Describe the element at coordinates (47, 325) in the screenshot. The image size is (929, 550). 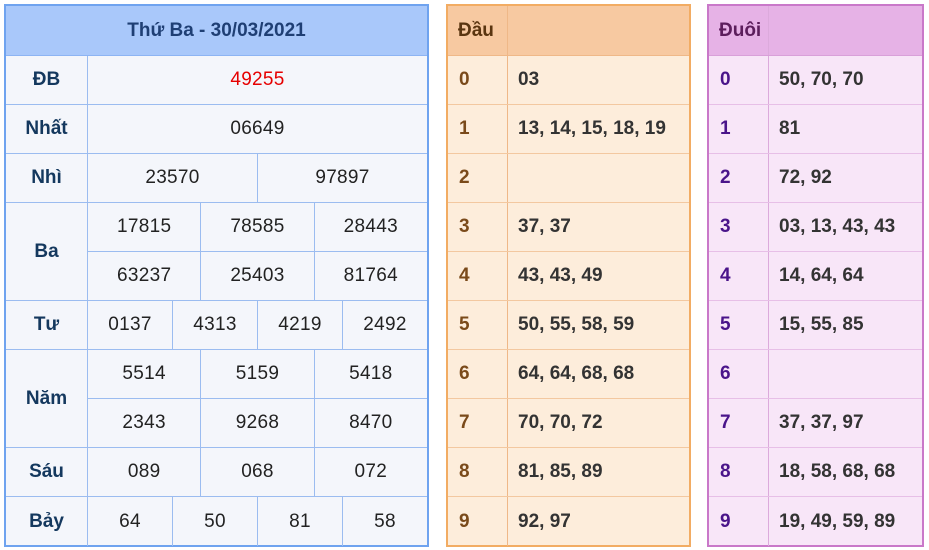
I see `prize-label: Tư` at that location.